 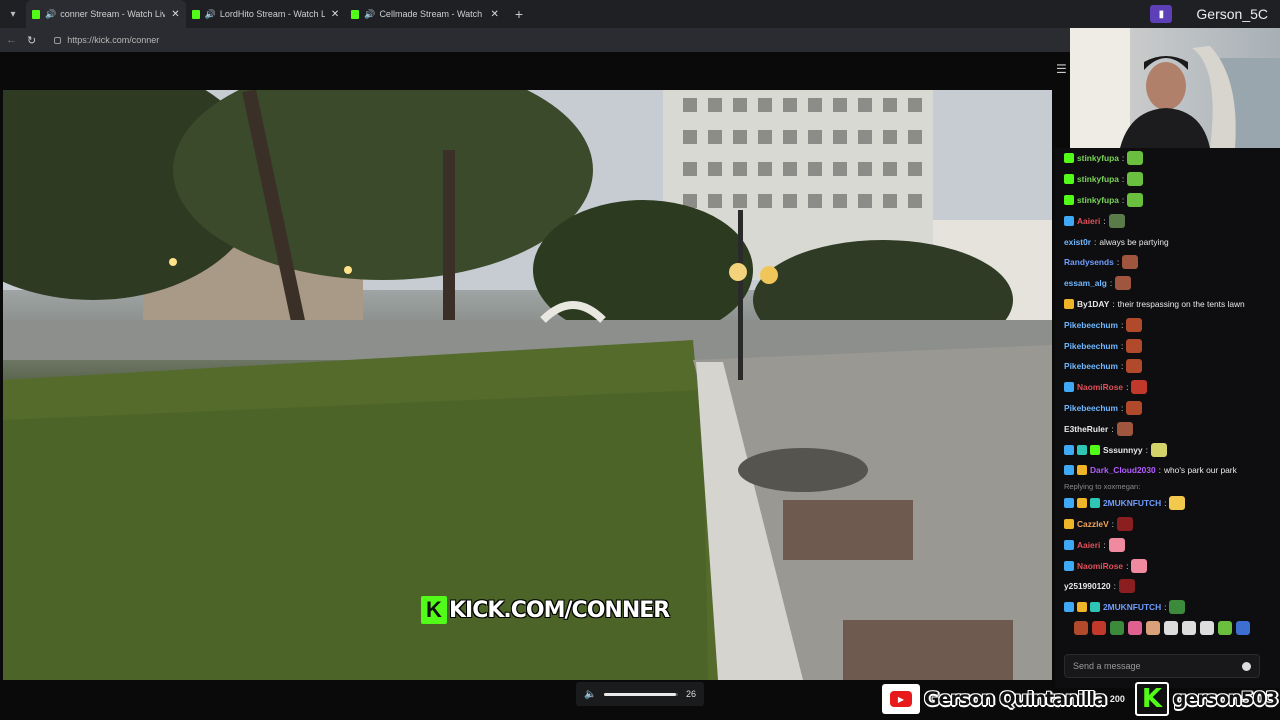 I want to click on chat-username: E3theRuler, so click(x=1086, y=429).